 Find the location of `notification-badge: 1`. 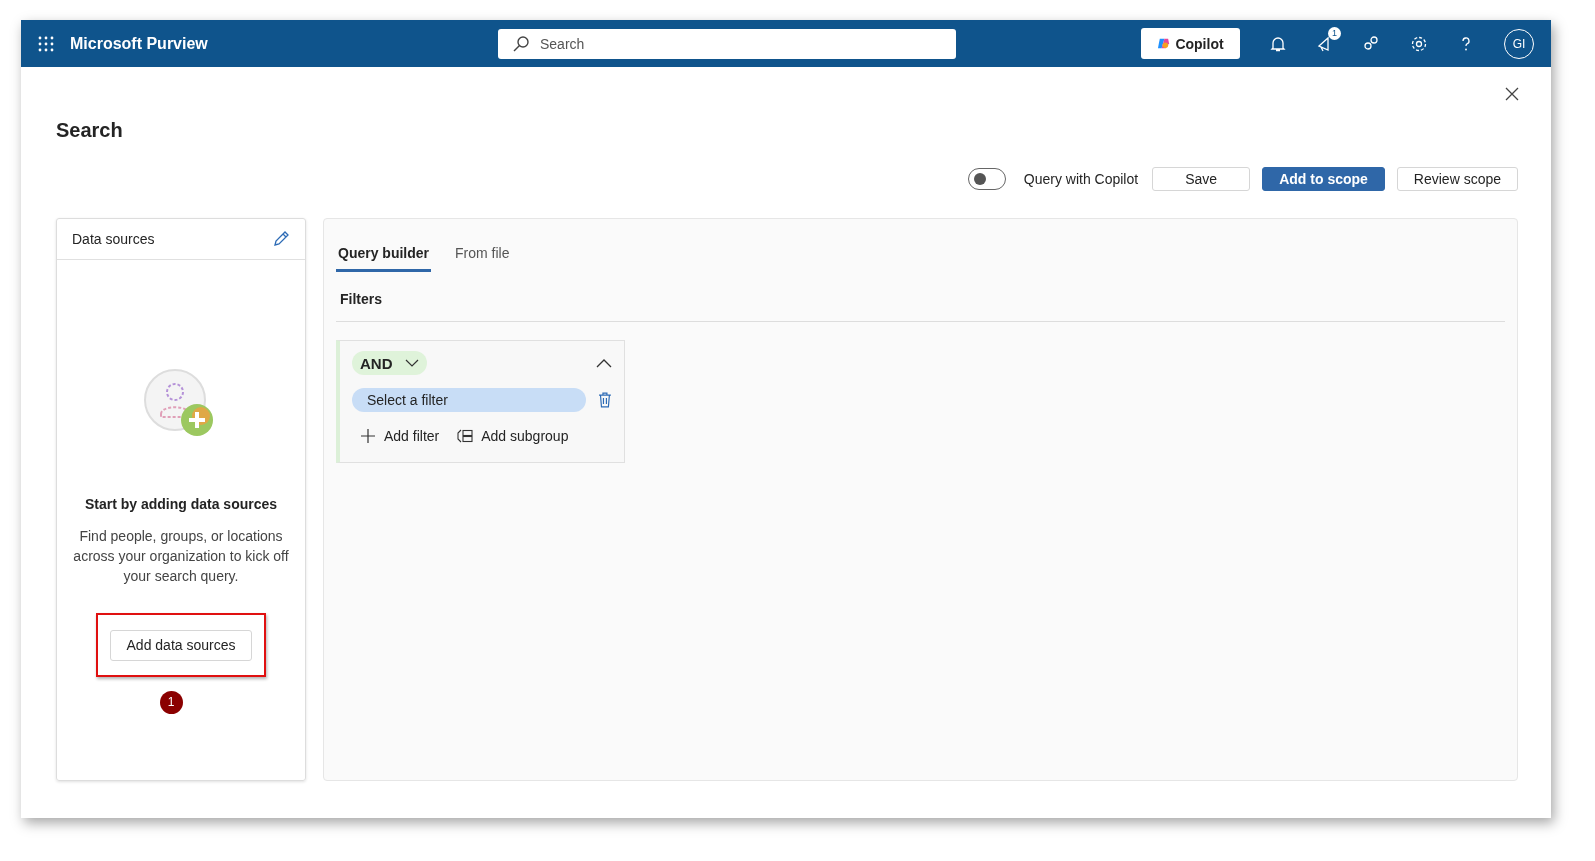

notification-badge: 1 is located at coordinates (1334, 33).